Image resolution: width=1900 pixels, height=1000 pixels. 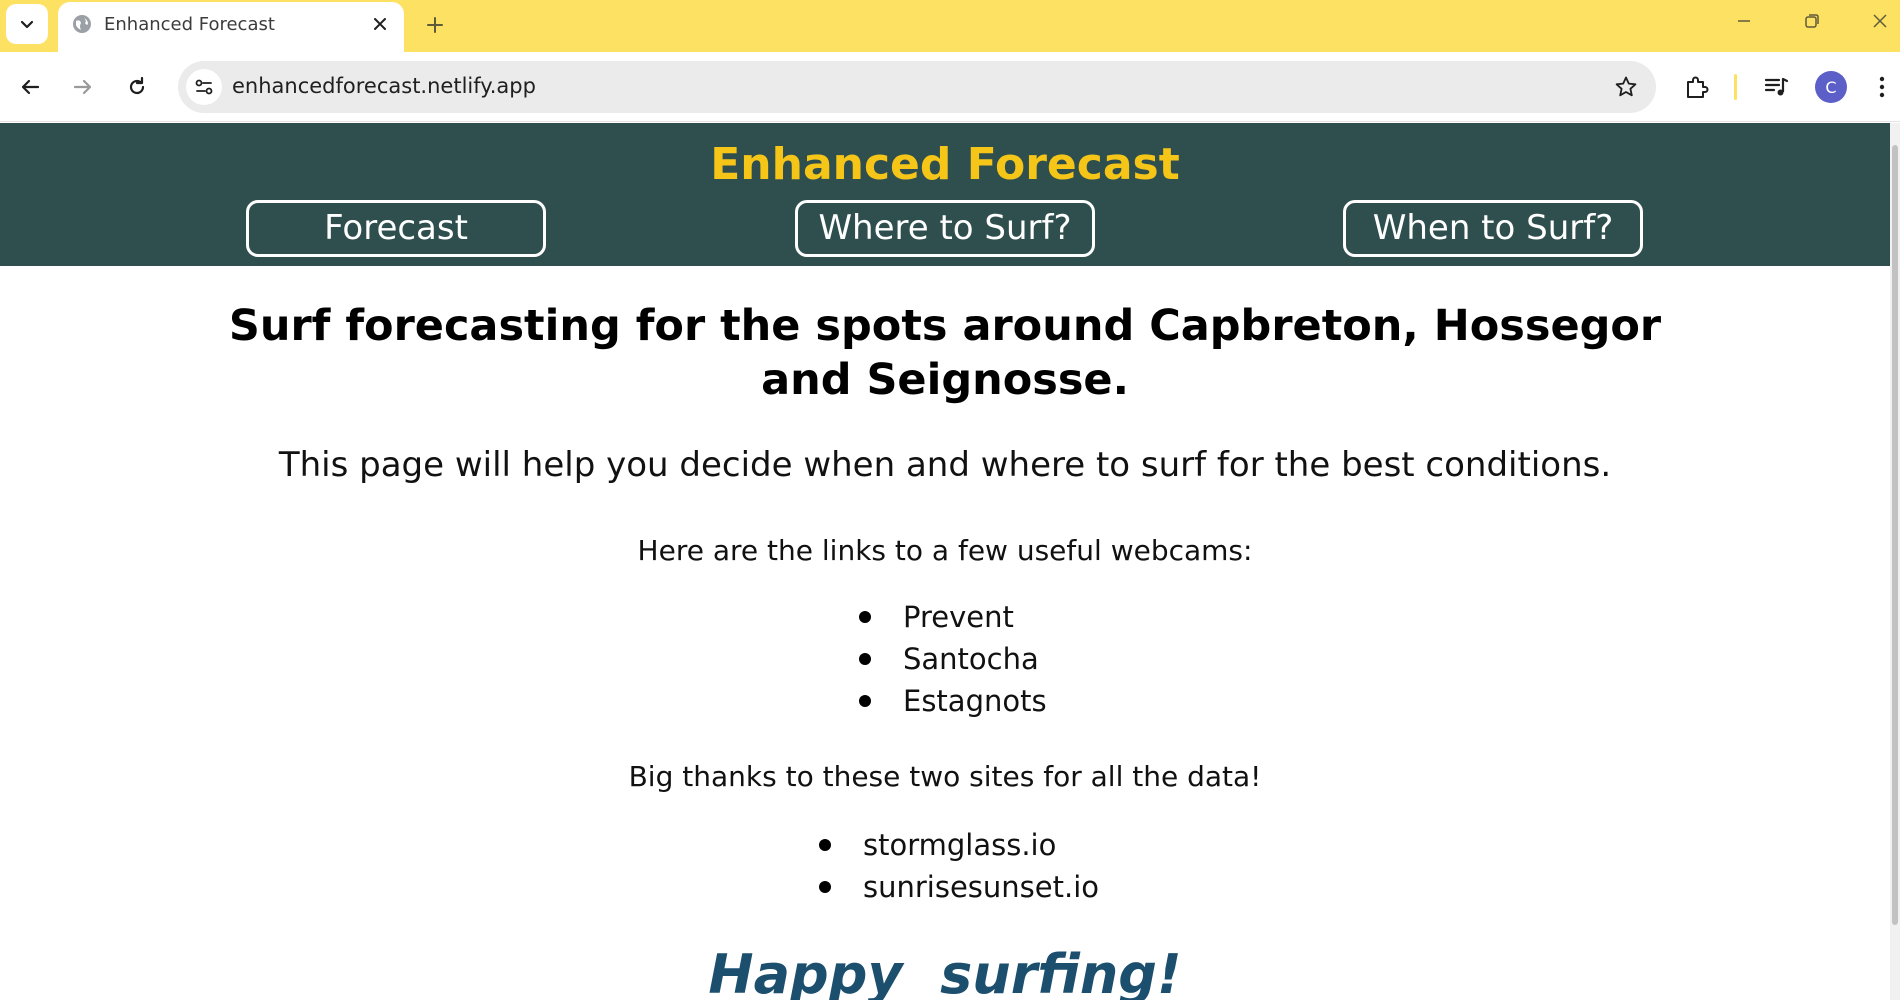 I want to click on plus-icon, so click(x=435, y=25).